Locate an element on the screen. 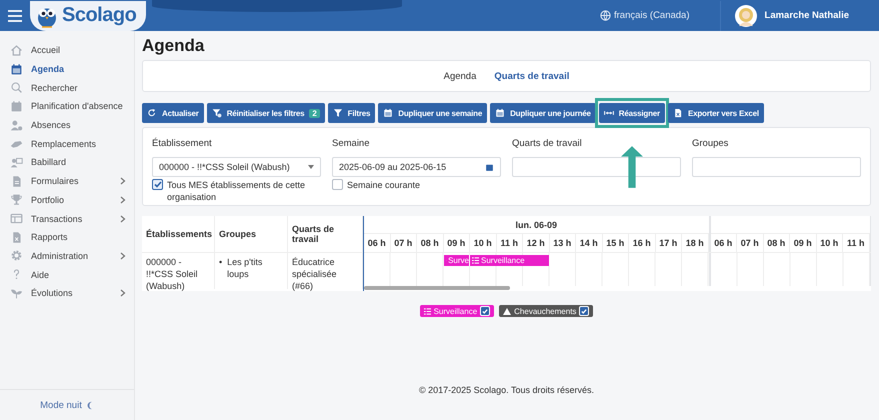 Image resolution: width=879 pixels, height=420 pixels. legend-chip: Surveillance is located at coordinates (457, 311).